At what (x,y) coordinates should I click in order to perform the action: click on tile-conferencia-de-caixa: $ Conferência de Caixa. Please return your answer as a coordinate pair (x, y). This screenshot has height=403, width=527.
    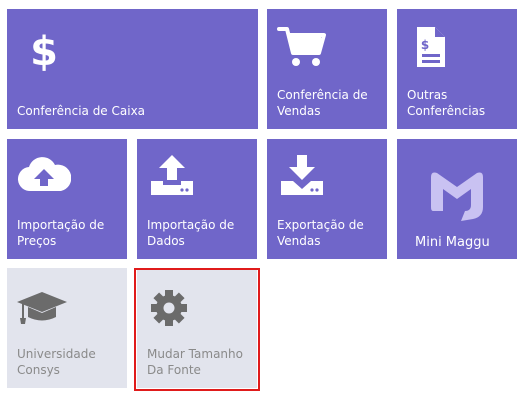
    Looking at the image, I should click on (132, 69).